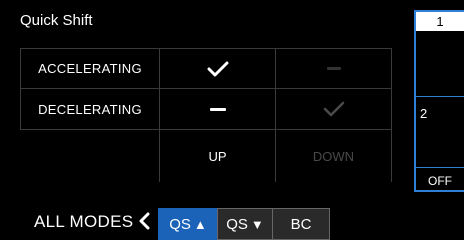 The height and width of the screenshot is (240, 464). I want to click on up-label: UP, so click(217, 156).